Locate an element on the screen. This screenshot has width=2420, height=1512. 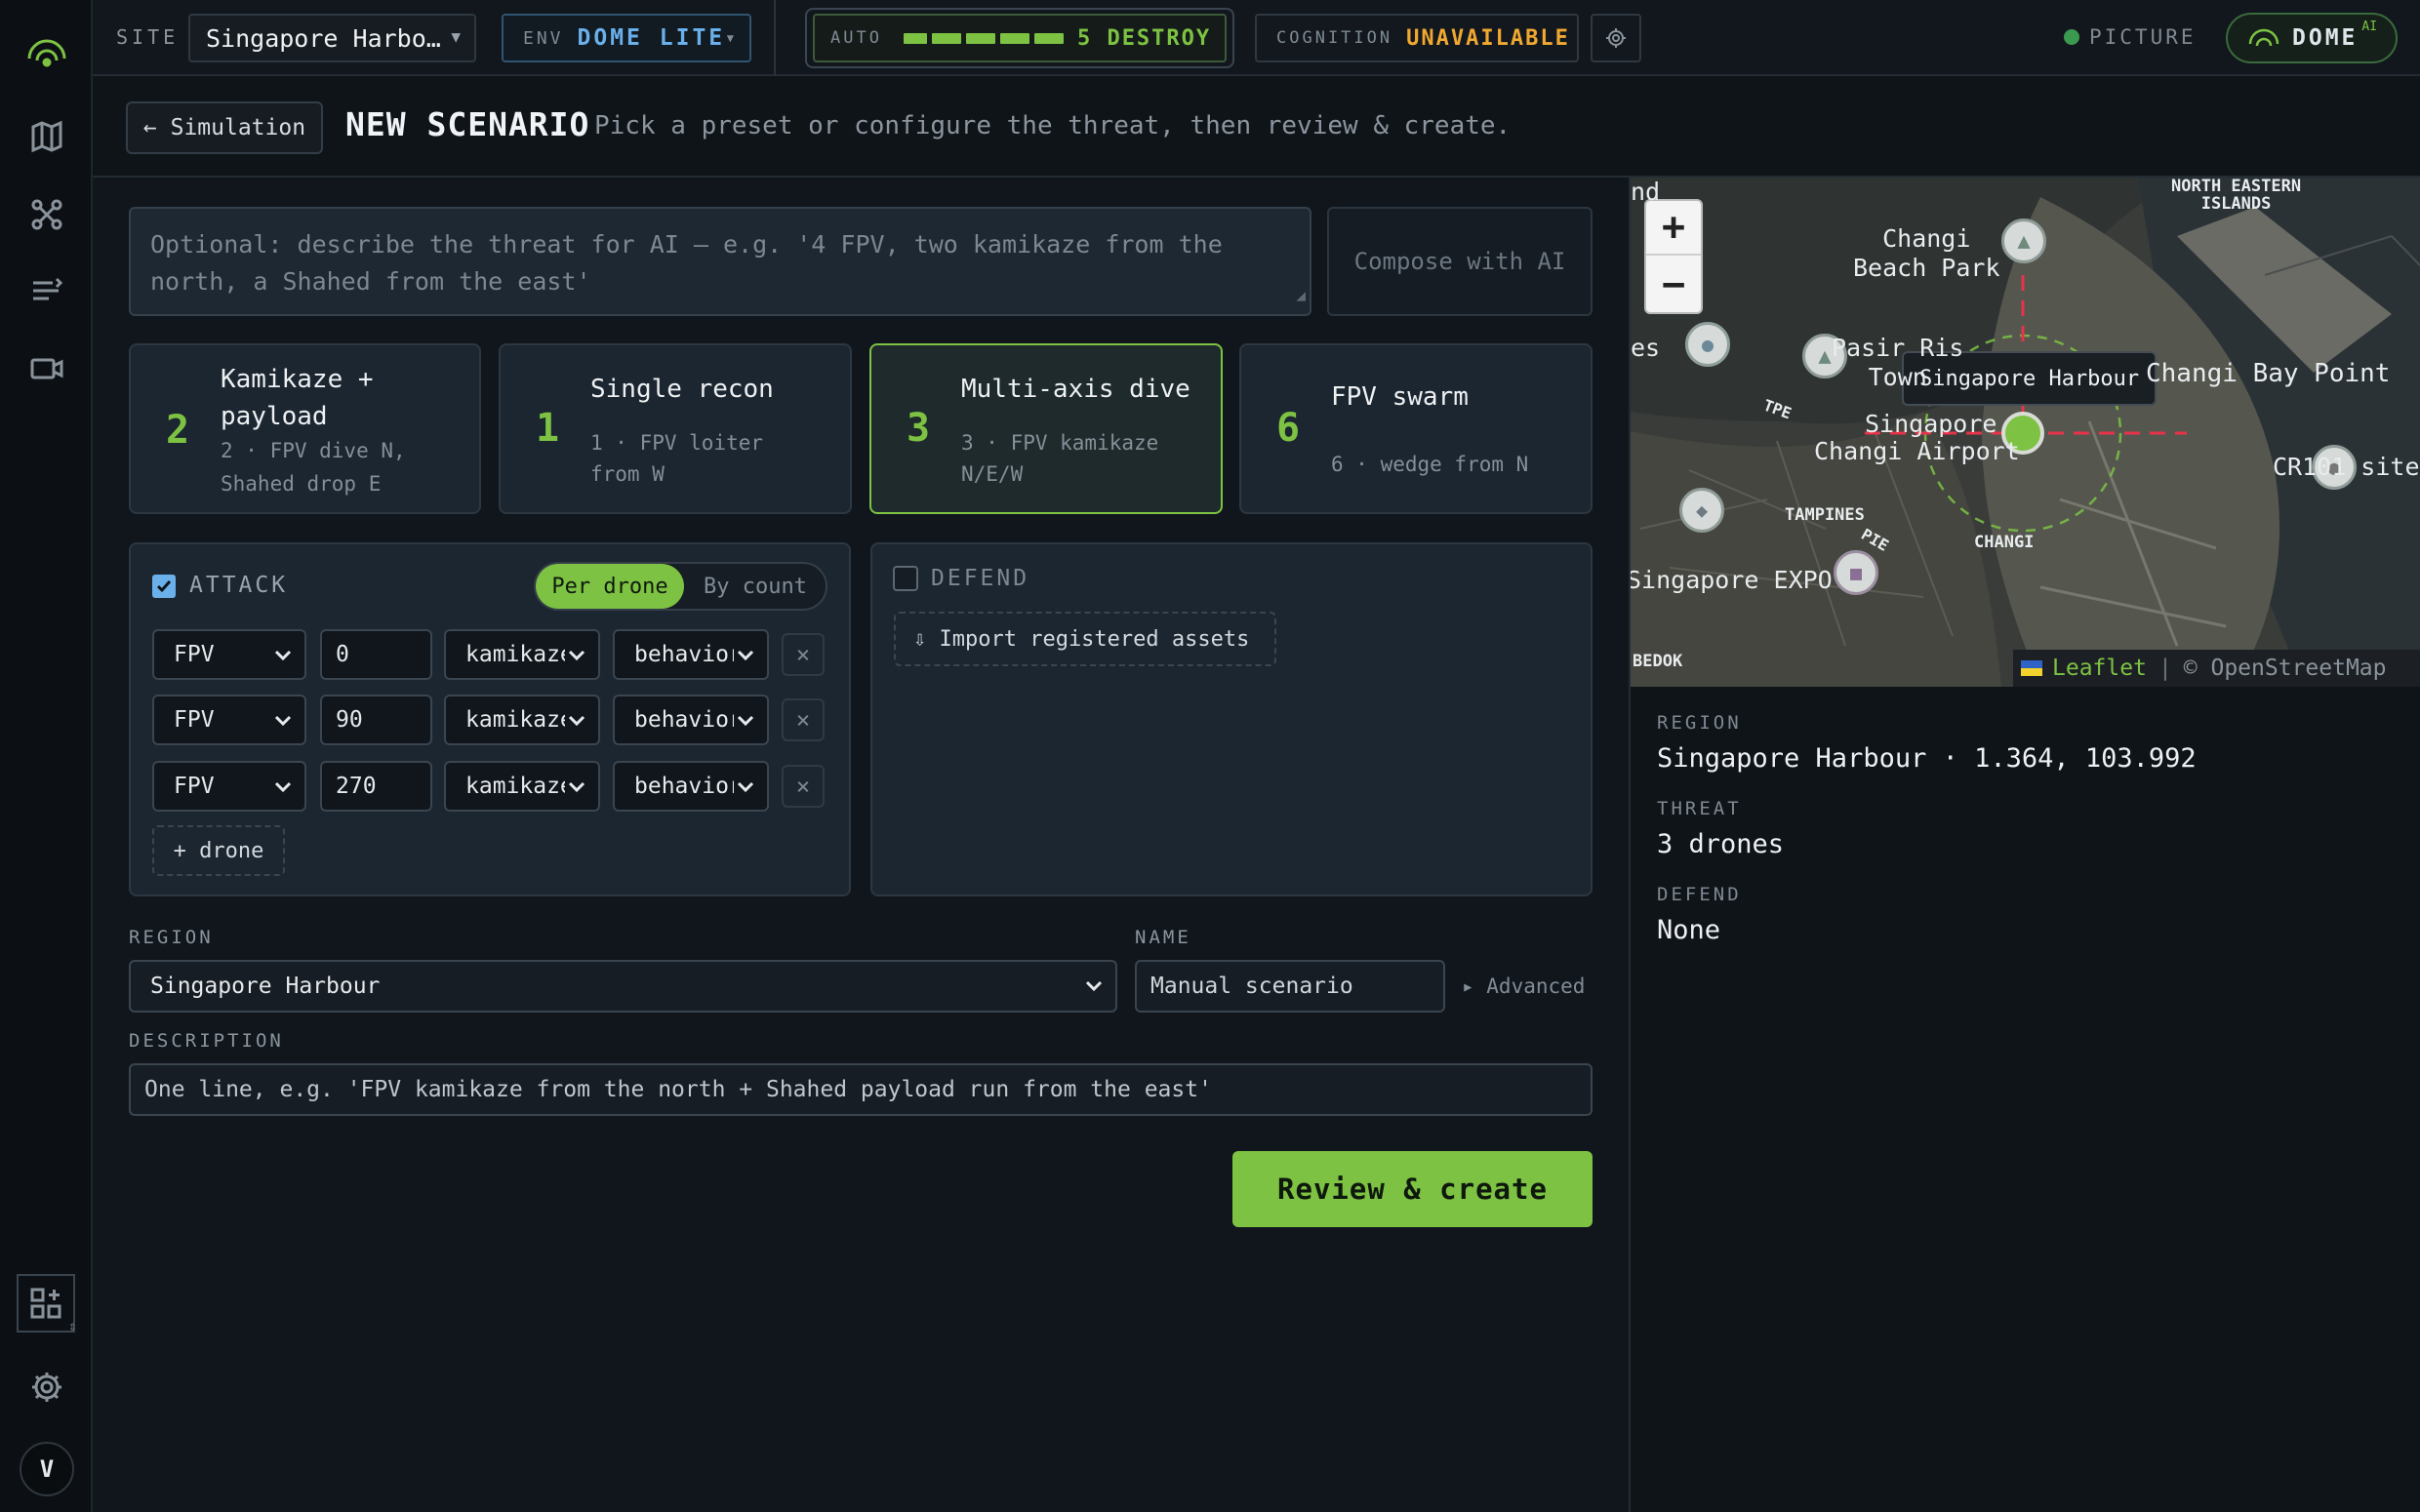
preset-count: 2 is located at coordinates (178, 430).